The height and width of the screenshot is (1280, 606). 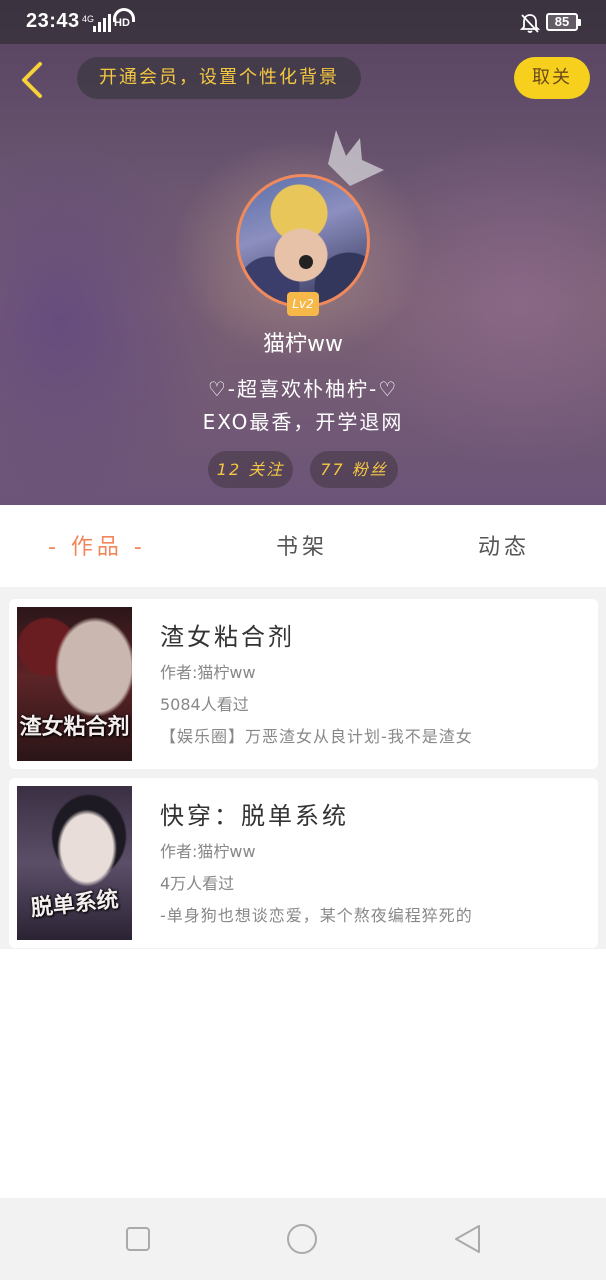 What do you see at coordinates (204, 704) in the screenshot?
I see `book-views: 5084人看过` at bounding box center [204, 704].